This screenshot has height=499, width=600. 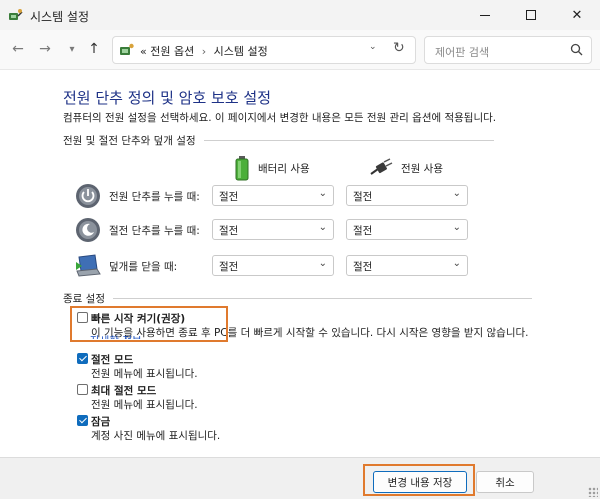 I want to click on save-button-highlight, so click(x=419, y=480).